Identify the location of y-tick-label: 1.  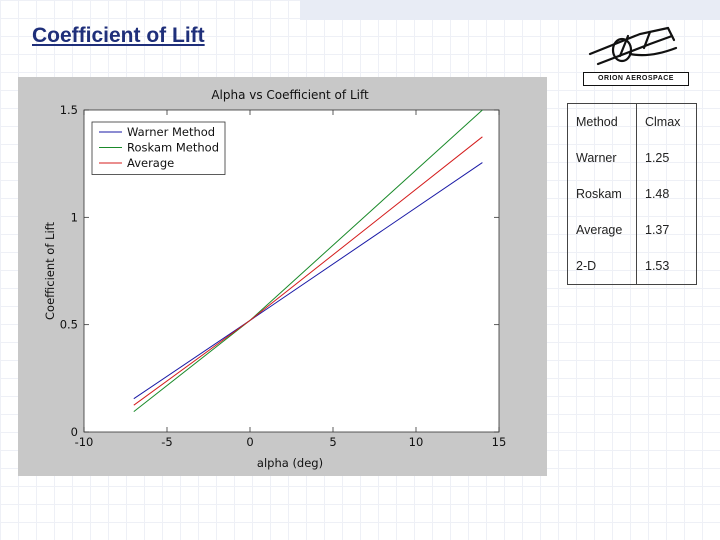
(74, 217).